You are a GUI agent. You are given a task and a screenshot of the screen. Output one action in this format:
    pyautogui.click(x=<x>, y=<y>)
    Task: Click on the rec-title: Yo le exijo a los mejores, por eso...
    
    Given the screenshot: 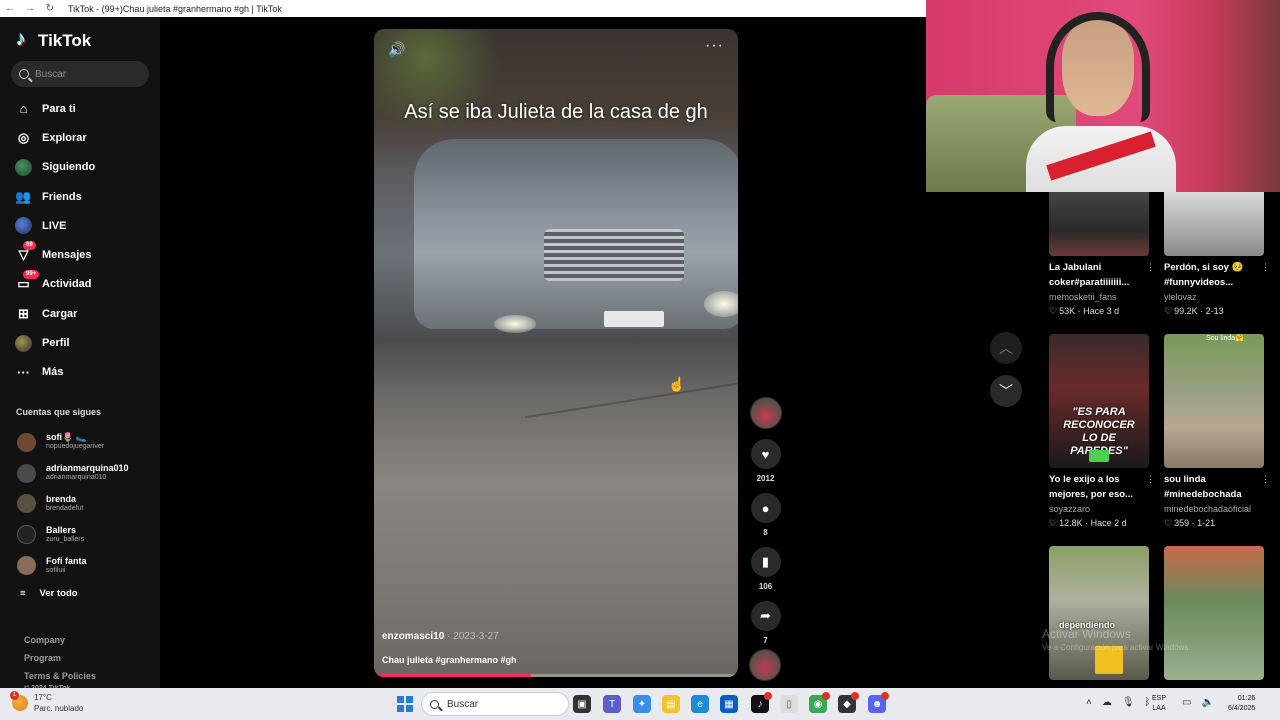 What is the action you would take?
    pyautogui.click(x=1098, y=487)
    